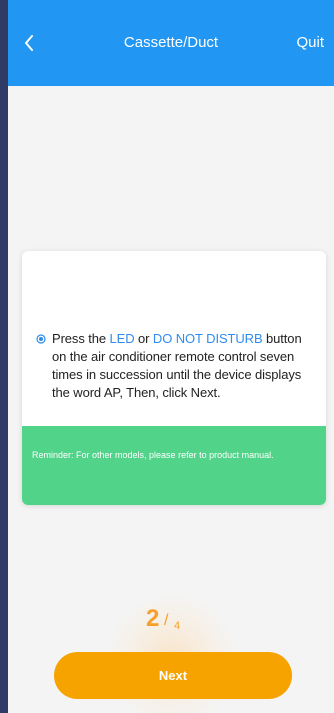 The image size is (334, 713). I want to click on top-app-bar: Cassette/Duct Quit, so click(171, 43).